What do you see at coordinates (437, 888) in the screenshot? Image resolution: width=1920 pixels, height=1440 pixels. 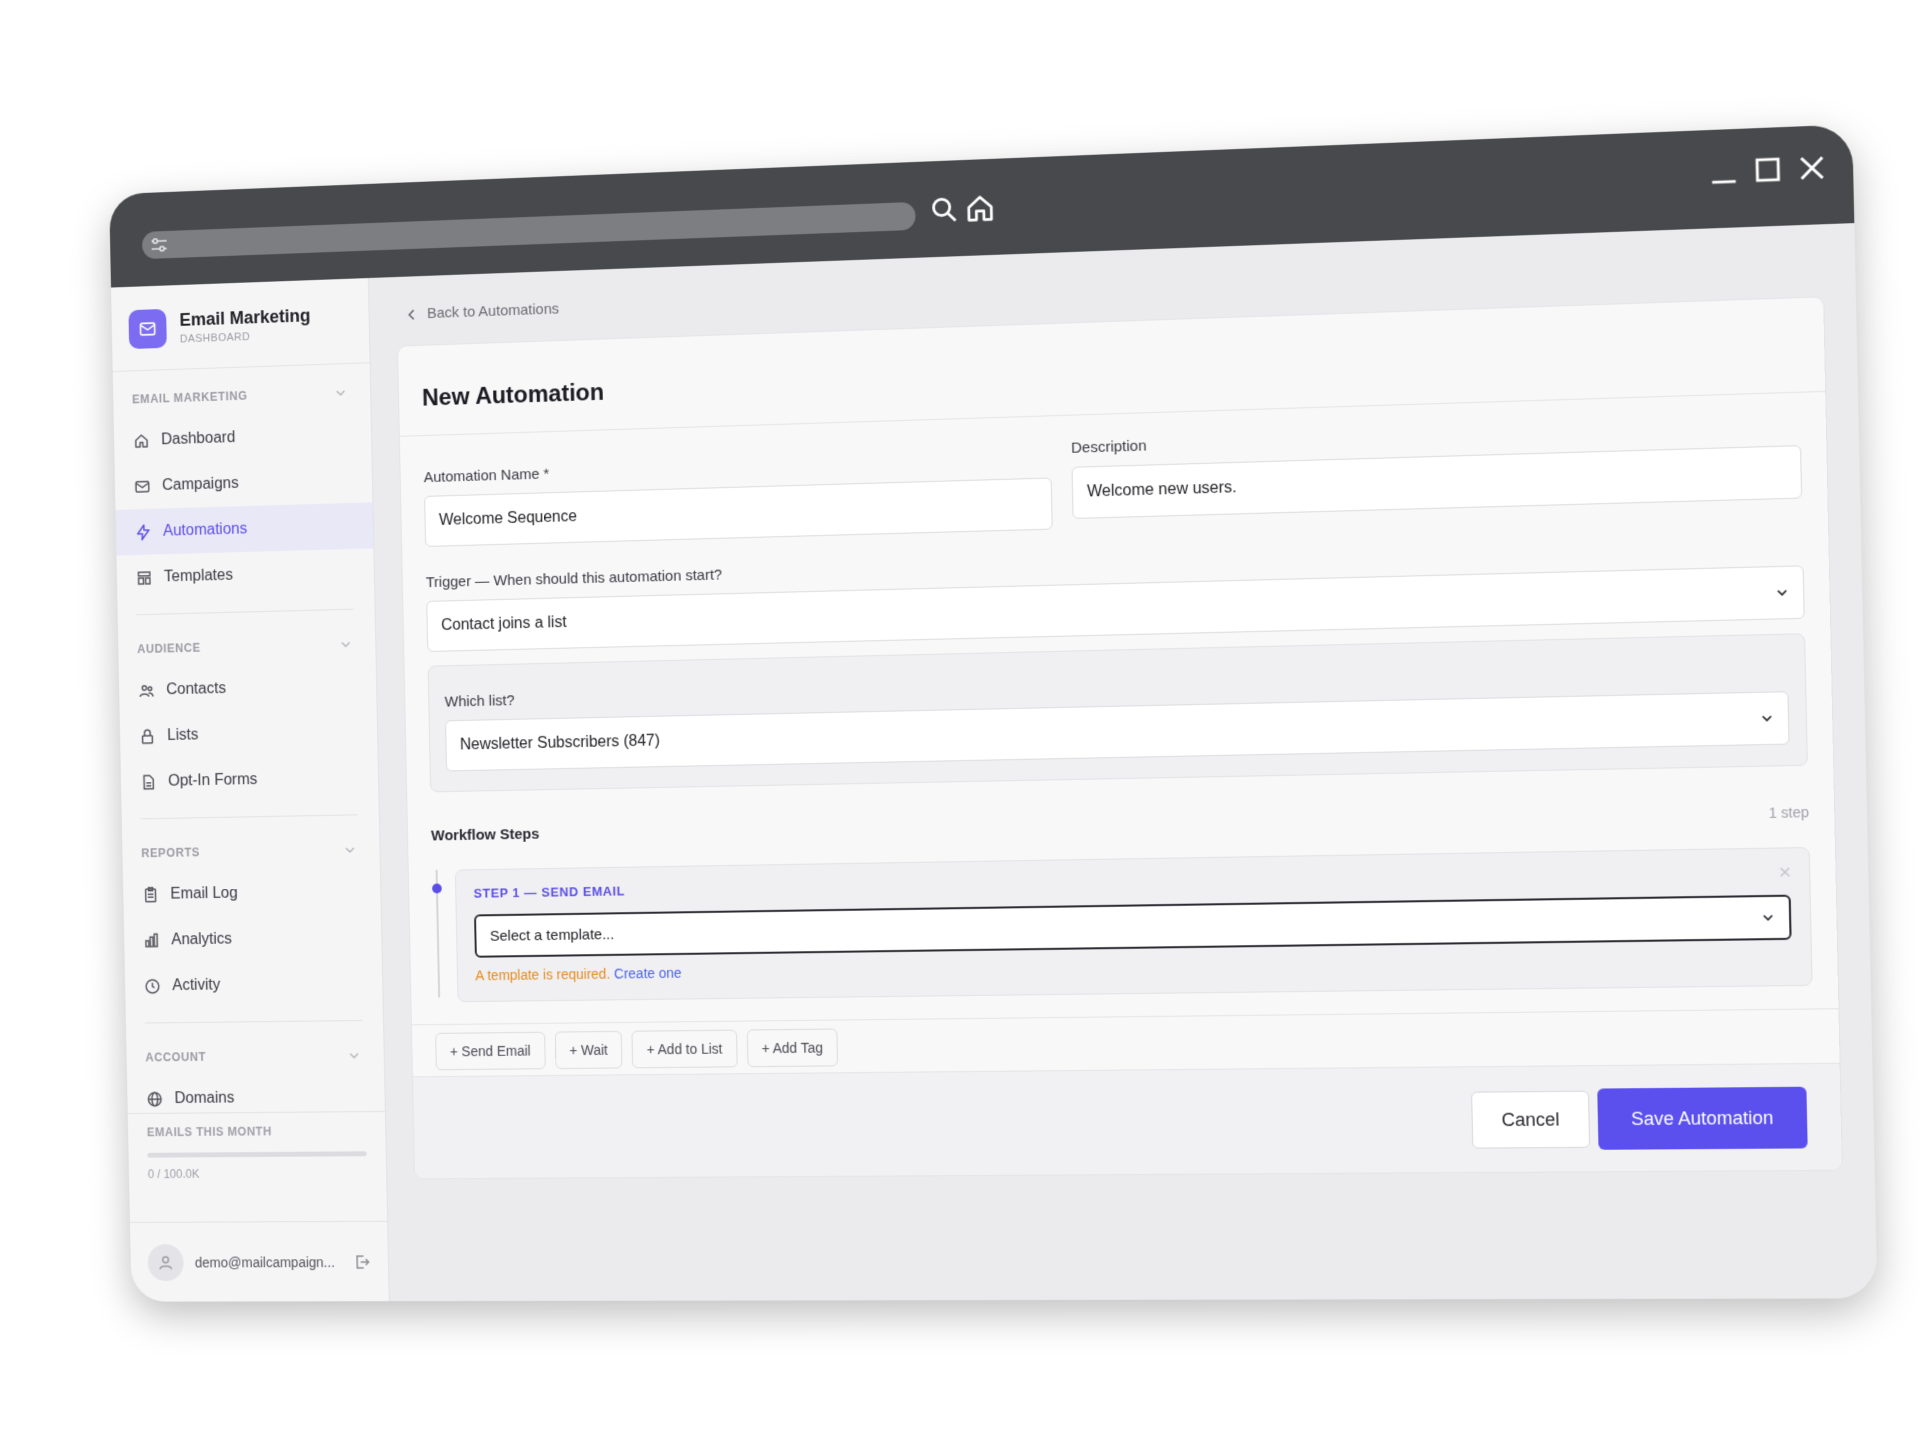 I see `step-marker` at bounding box center [437, 888].